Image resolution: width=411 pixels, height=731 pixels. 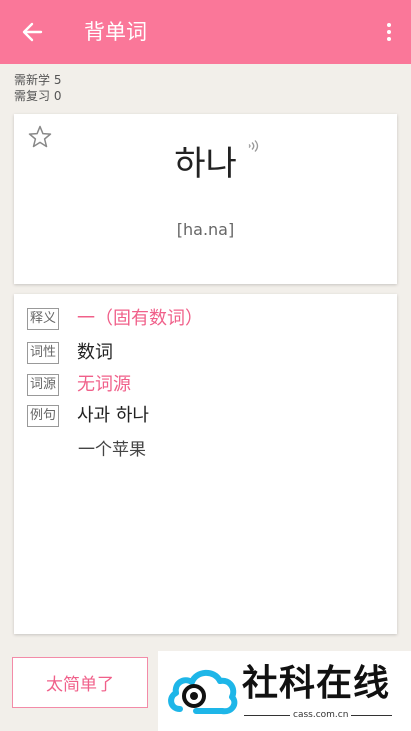 What do you see at coordinates (70, 353) in the screenshot?
I see `part-of-speech-row: 词性 数词` at bounding box center [70, 353].